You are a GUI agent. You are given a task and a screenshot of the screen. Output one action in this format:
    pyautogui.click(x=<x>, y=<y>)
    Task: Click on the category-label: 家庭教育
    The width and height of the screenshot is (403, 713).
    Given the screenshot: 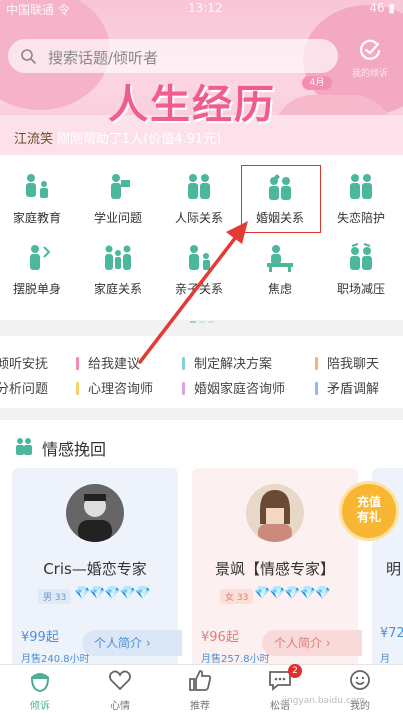 What is the action you would take?
    pyautogui.click(x=36, y=218)
    